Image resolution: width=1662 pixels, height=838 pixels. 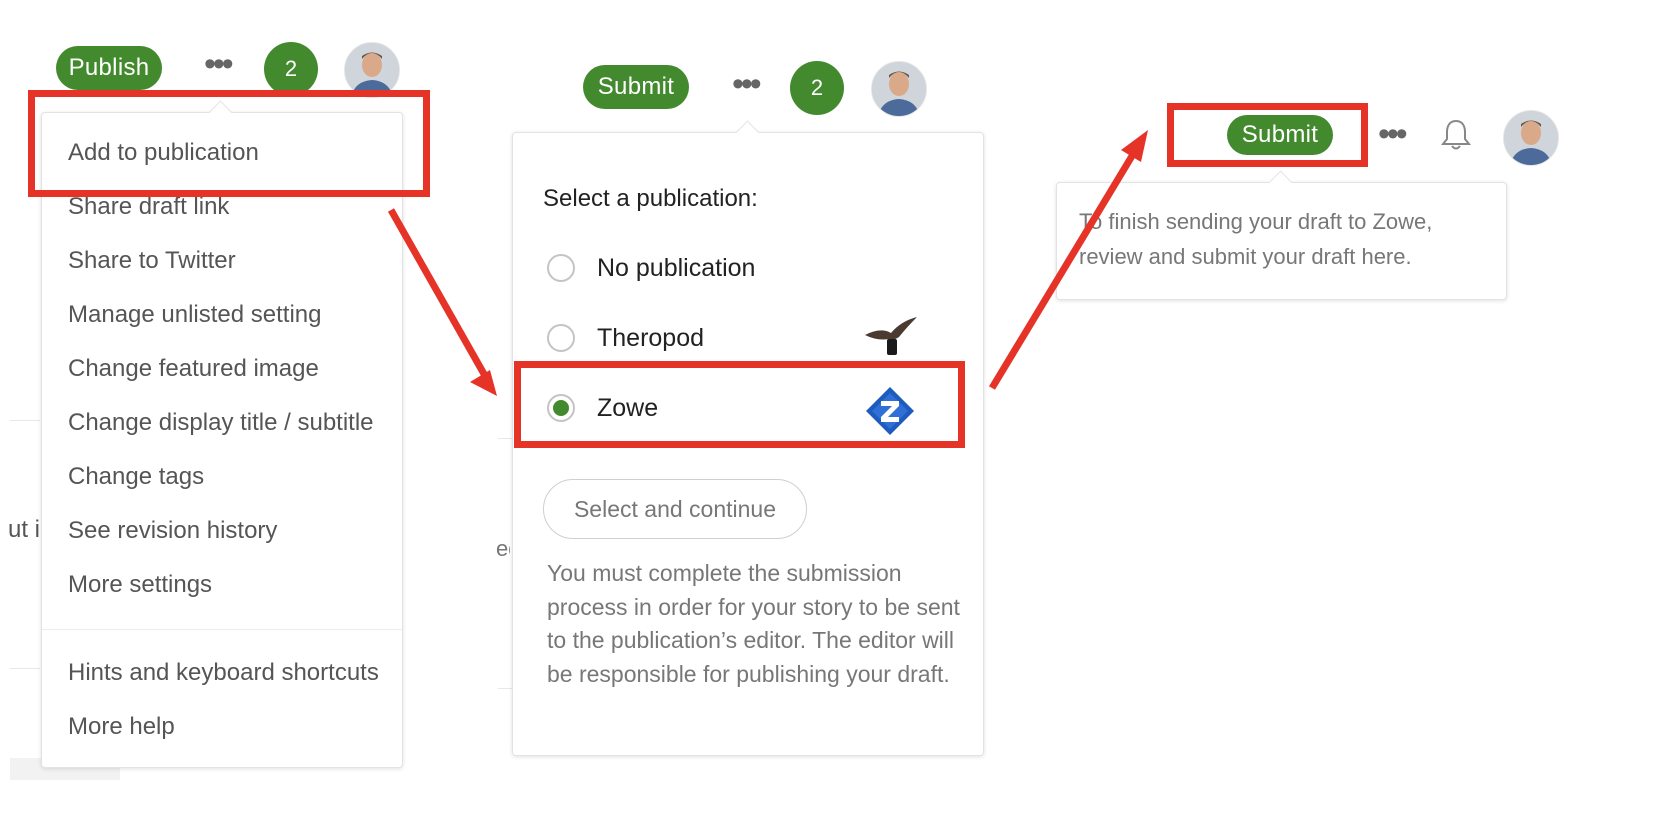 I want to click on arrow-to-submit-button, so click(x=1062, y=272).